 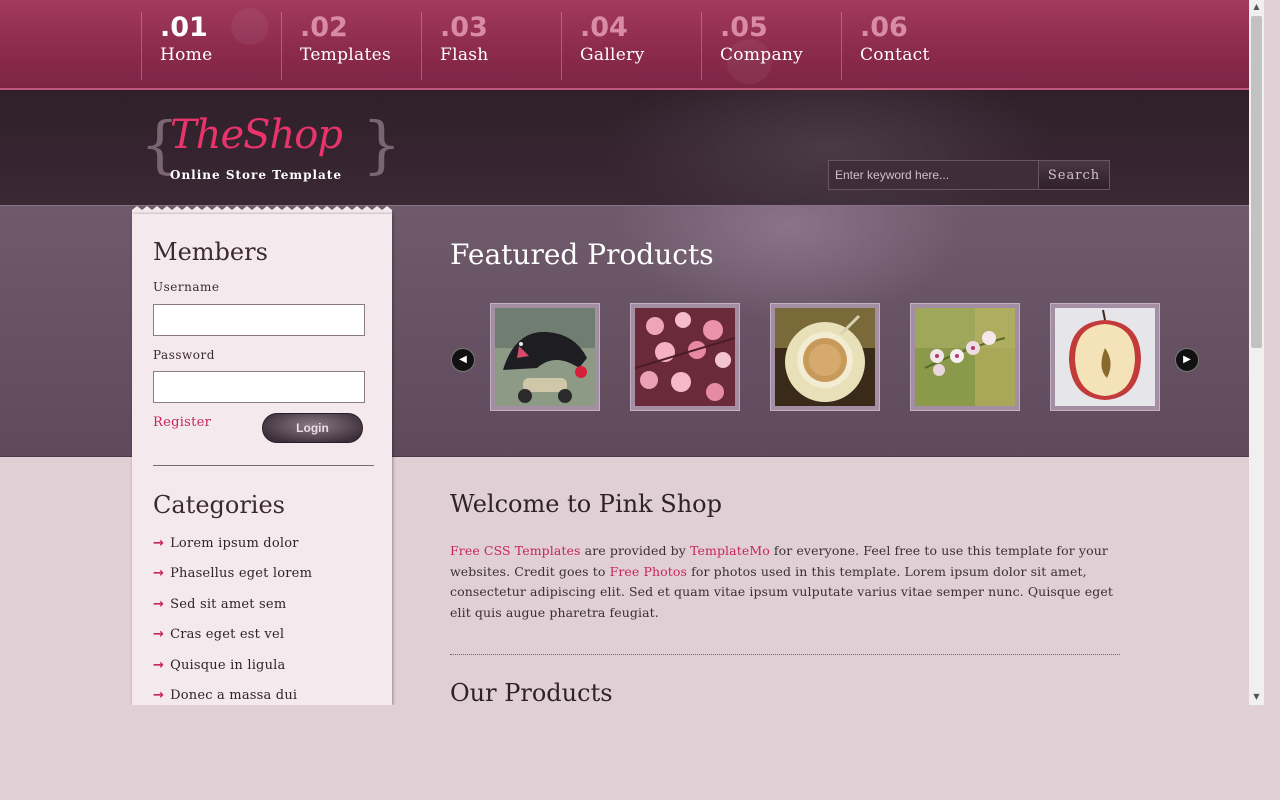 What do you see at coordinates (259, 320) in the screenshot?
I see `username-field` at bounding box center [259, 320].